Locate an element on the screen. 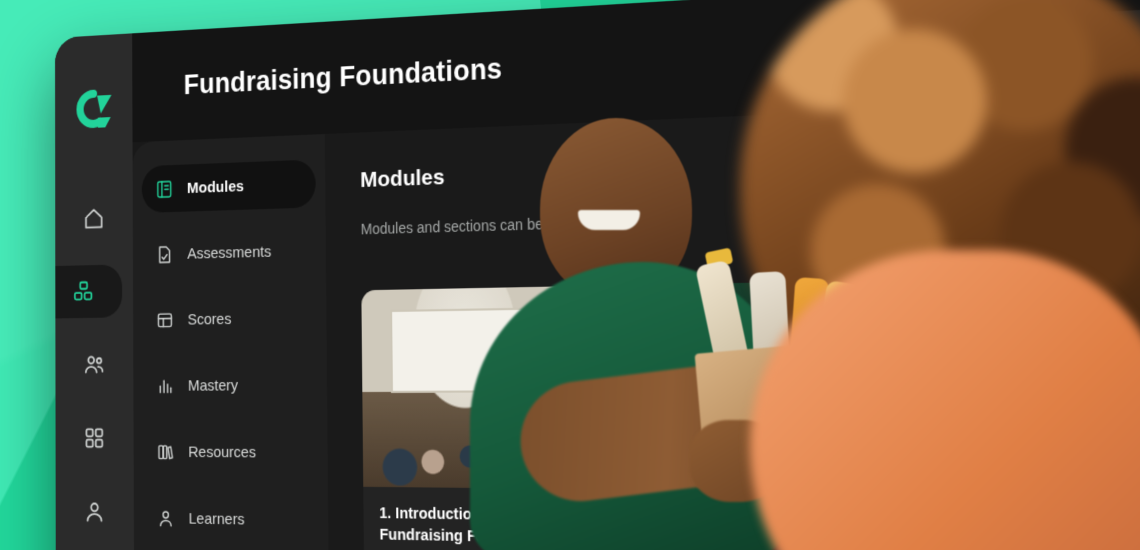 This screenshot has height=550, width=1140. table-icon is located at coordinates (165, 320).